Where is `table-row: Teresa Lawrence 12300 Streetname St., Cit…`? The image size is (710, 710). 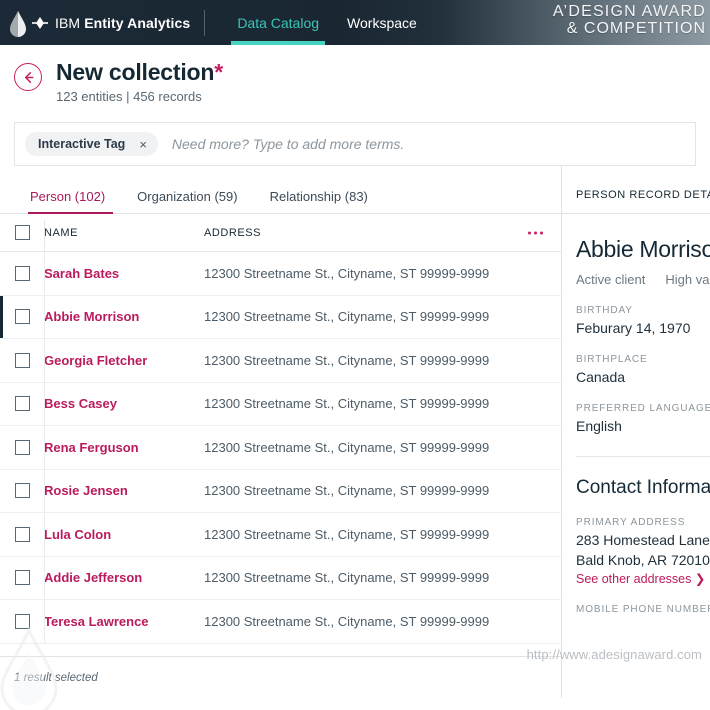
table-row: Teresa Lawrence 12300 Streetname St., Cit… is located at coordinates (280, 622).